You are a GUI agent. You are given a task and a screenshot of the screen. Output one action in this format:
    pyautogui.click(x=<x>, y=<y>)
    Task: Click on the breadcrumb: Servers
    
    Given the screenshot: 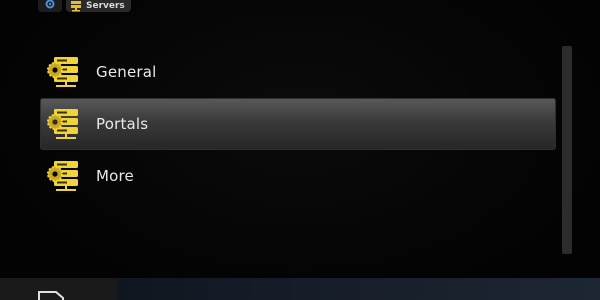 What is the action you would take?
    pyautogui.click(x=84, y=6)
    